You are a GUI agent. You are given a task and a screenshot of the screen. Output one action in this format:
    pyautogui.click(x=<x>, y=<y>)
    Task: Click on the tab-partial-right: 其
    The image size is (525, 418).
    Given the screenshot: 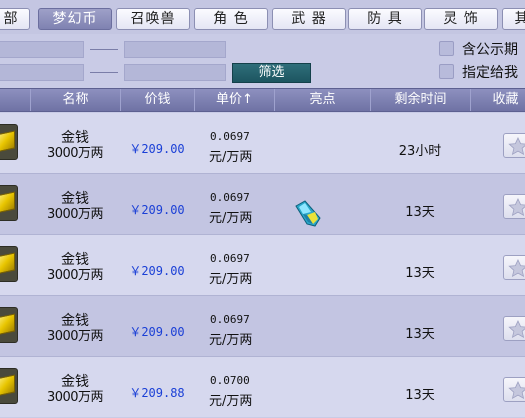 What is the action you would take?
    pyautogui.click(x=513, y=19)
    